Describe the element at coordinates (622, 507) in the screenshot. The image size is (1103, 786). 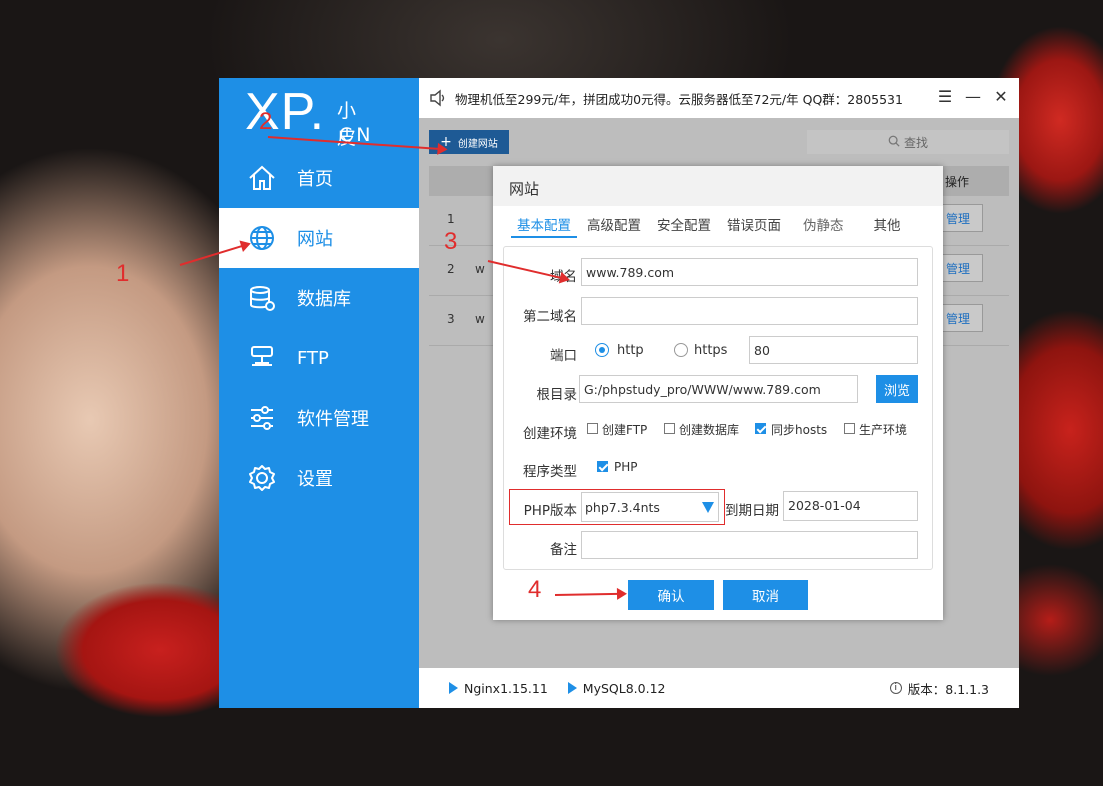
I see `php-version-value: php7.3.4nts` at that location.